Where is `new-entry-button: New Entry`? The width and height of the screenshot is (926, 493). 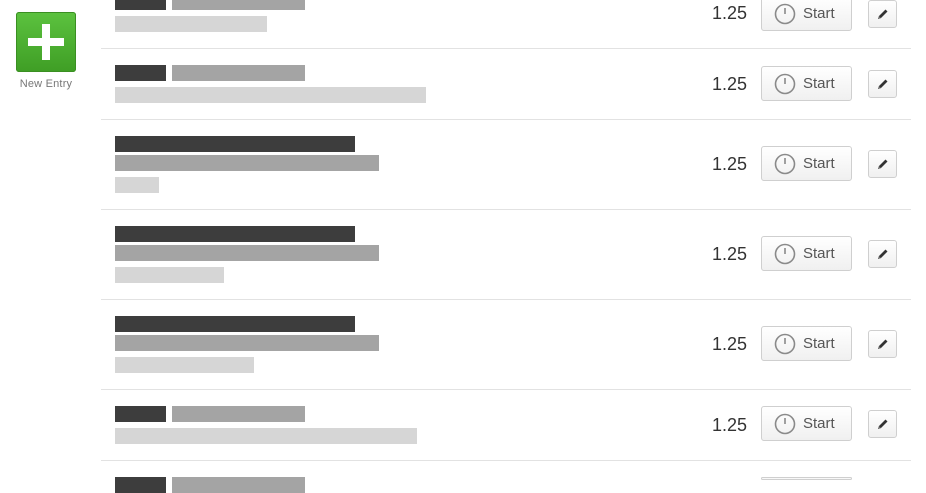
new-entry-button: New Entry is located at coordinates (46, 51).